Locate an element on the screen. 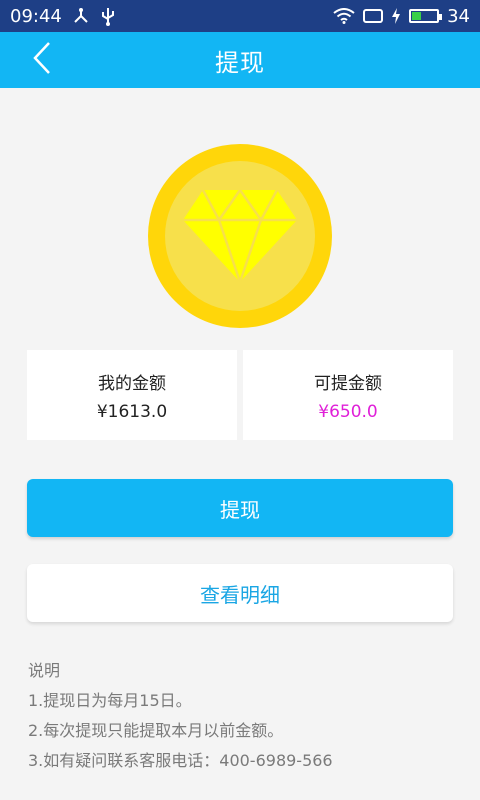 This screenshot has height=800, width=480. app-bar: 提现 is located at coordinates (240, 60).